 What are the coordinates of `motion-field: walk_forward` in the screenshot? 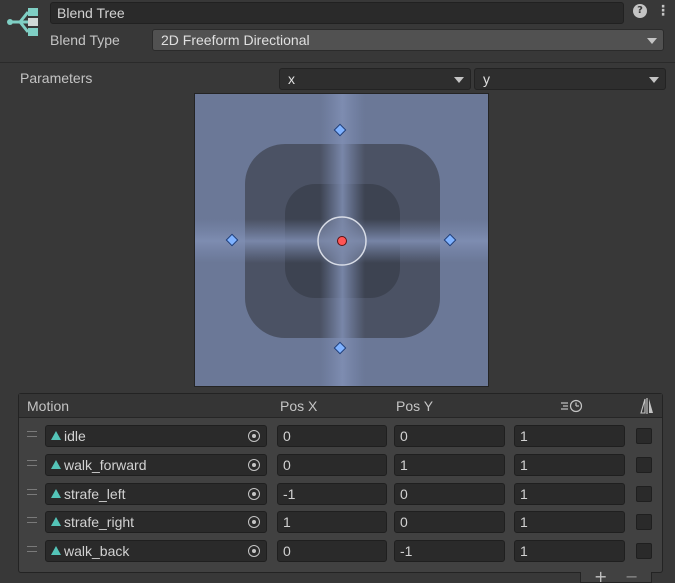 It's located at (156, 465).